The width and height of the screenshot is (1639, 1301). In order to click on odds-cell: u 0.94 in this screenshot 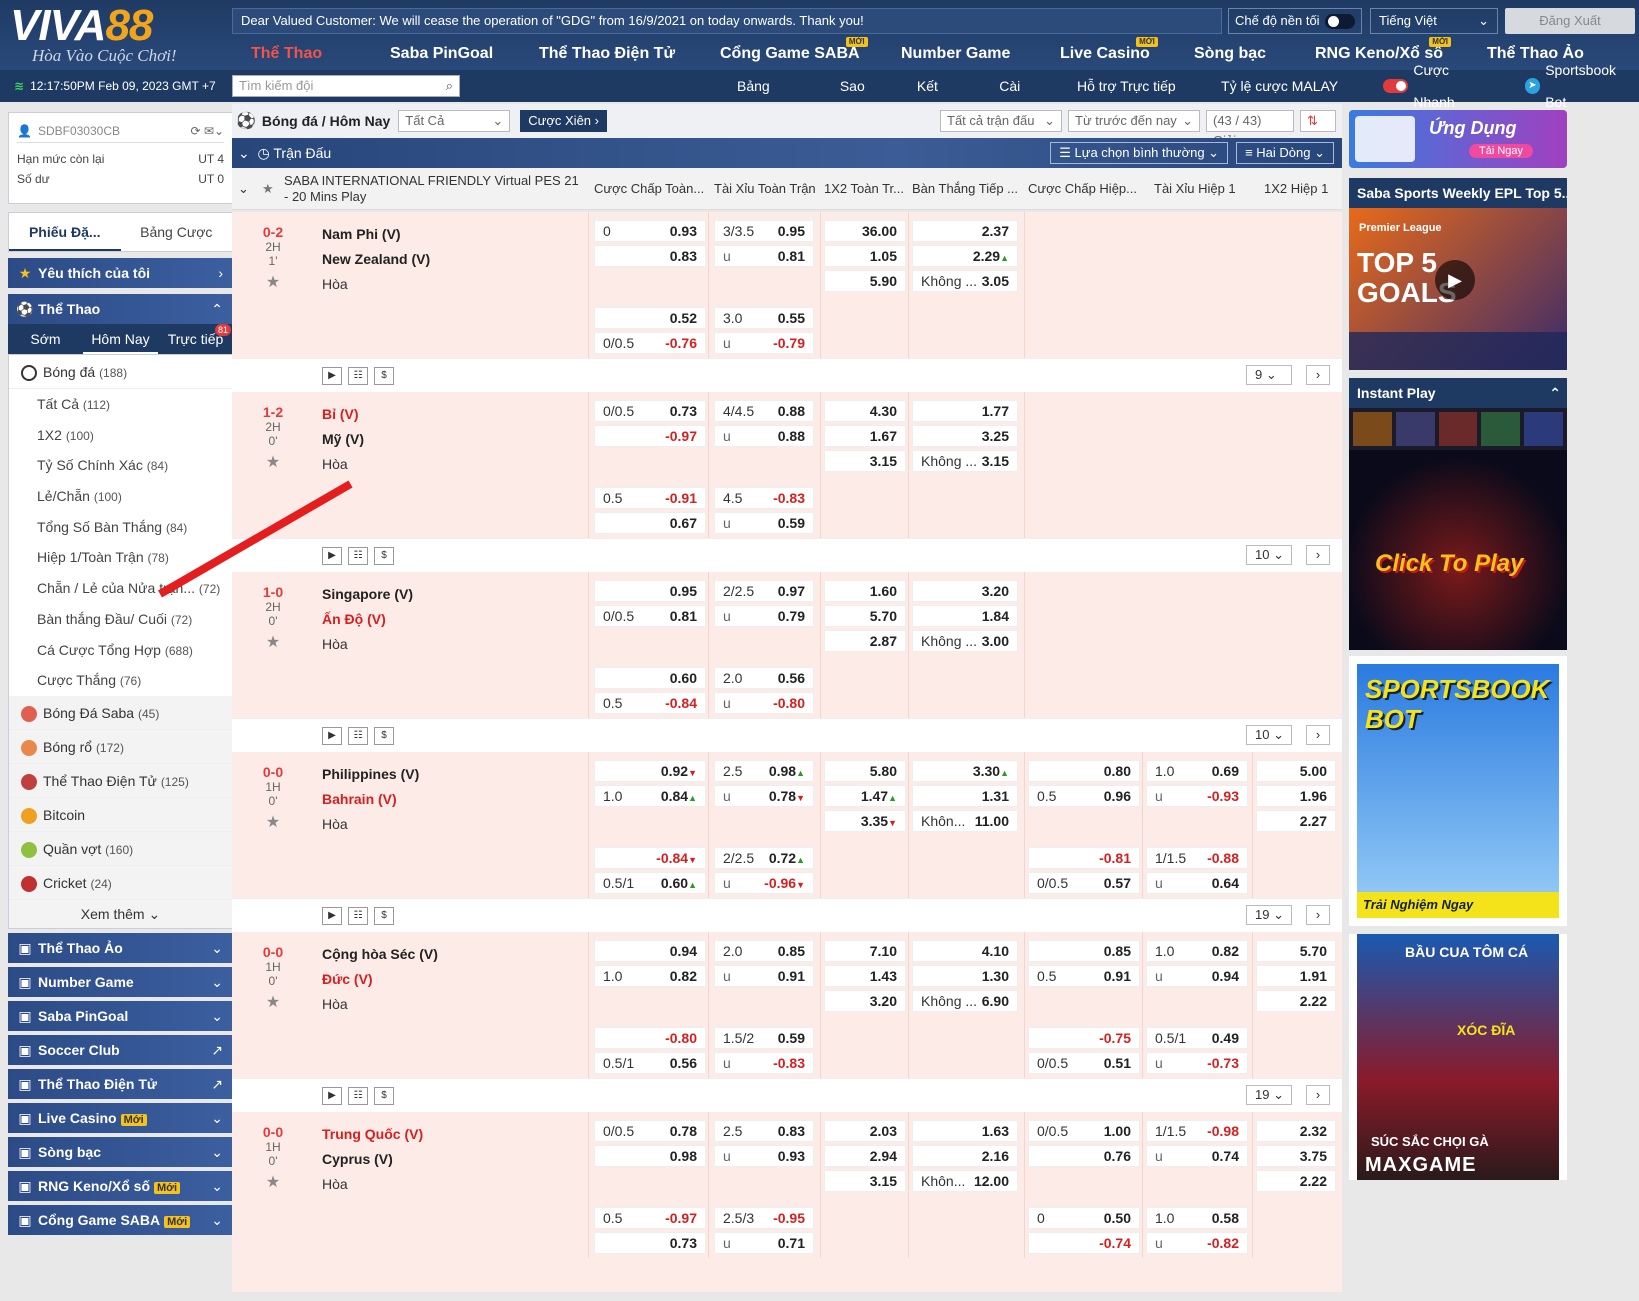, I will do `click(1197, 976)`.